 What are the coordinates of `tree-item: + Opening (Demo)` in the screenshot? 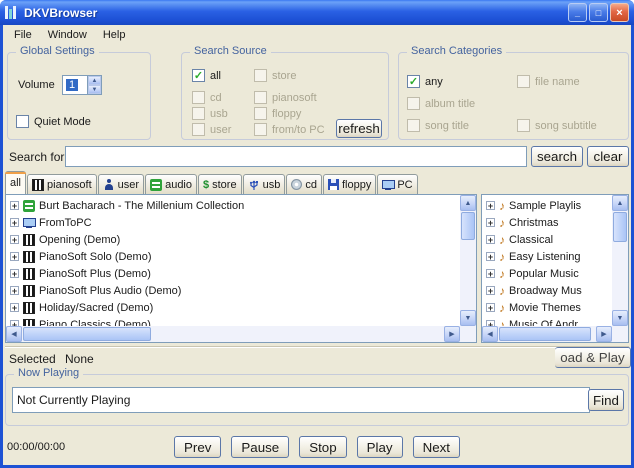 It's located at (233, 239).